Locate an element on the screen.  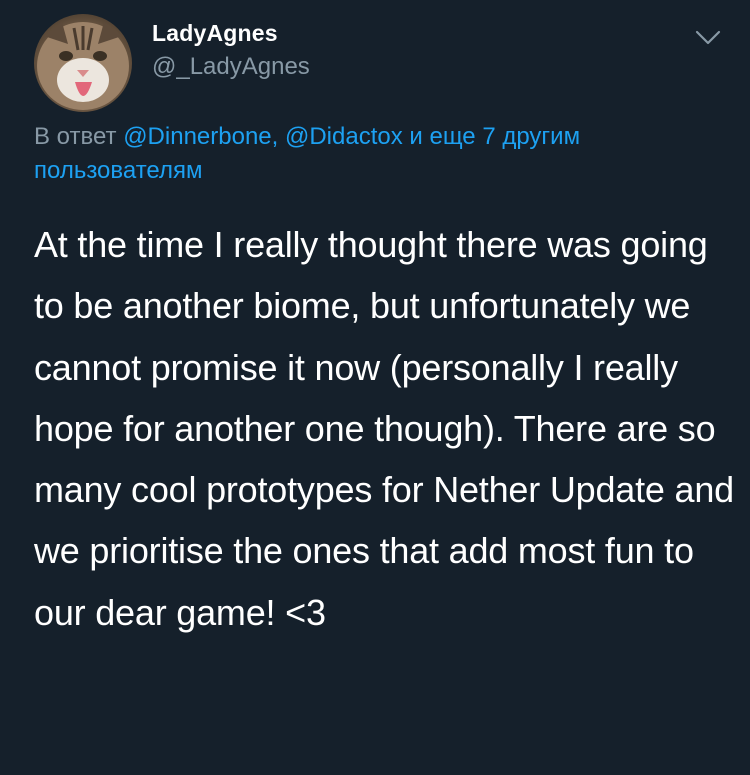
mention-link: @Dinnerbone, is located at coordinates (200, 136).